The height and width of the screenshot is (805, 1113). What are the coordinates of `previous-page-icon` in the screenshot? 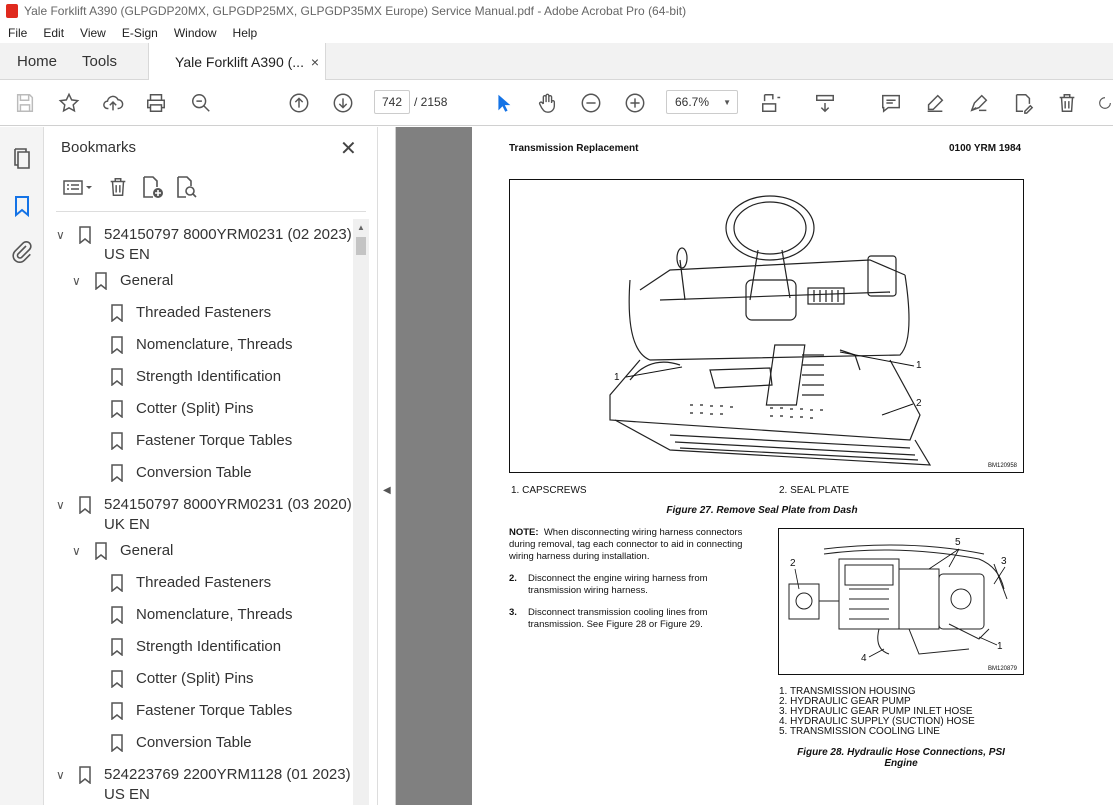 It's located at (299, 103).